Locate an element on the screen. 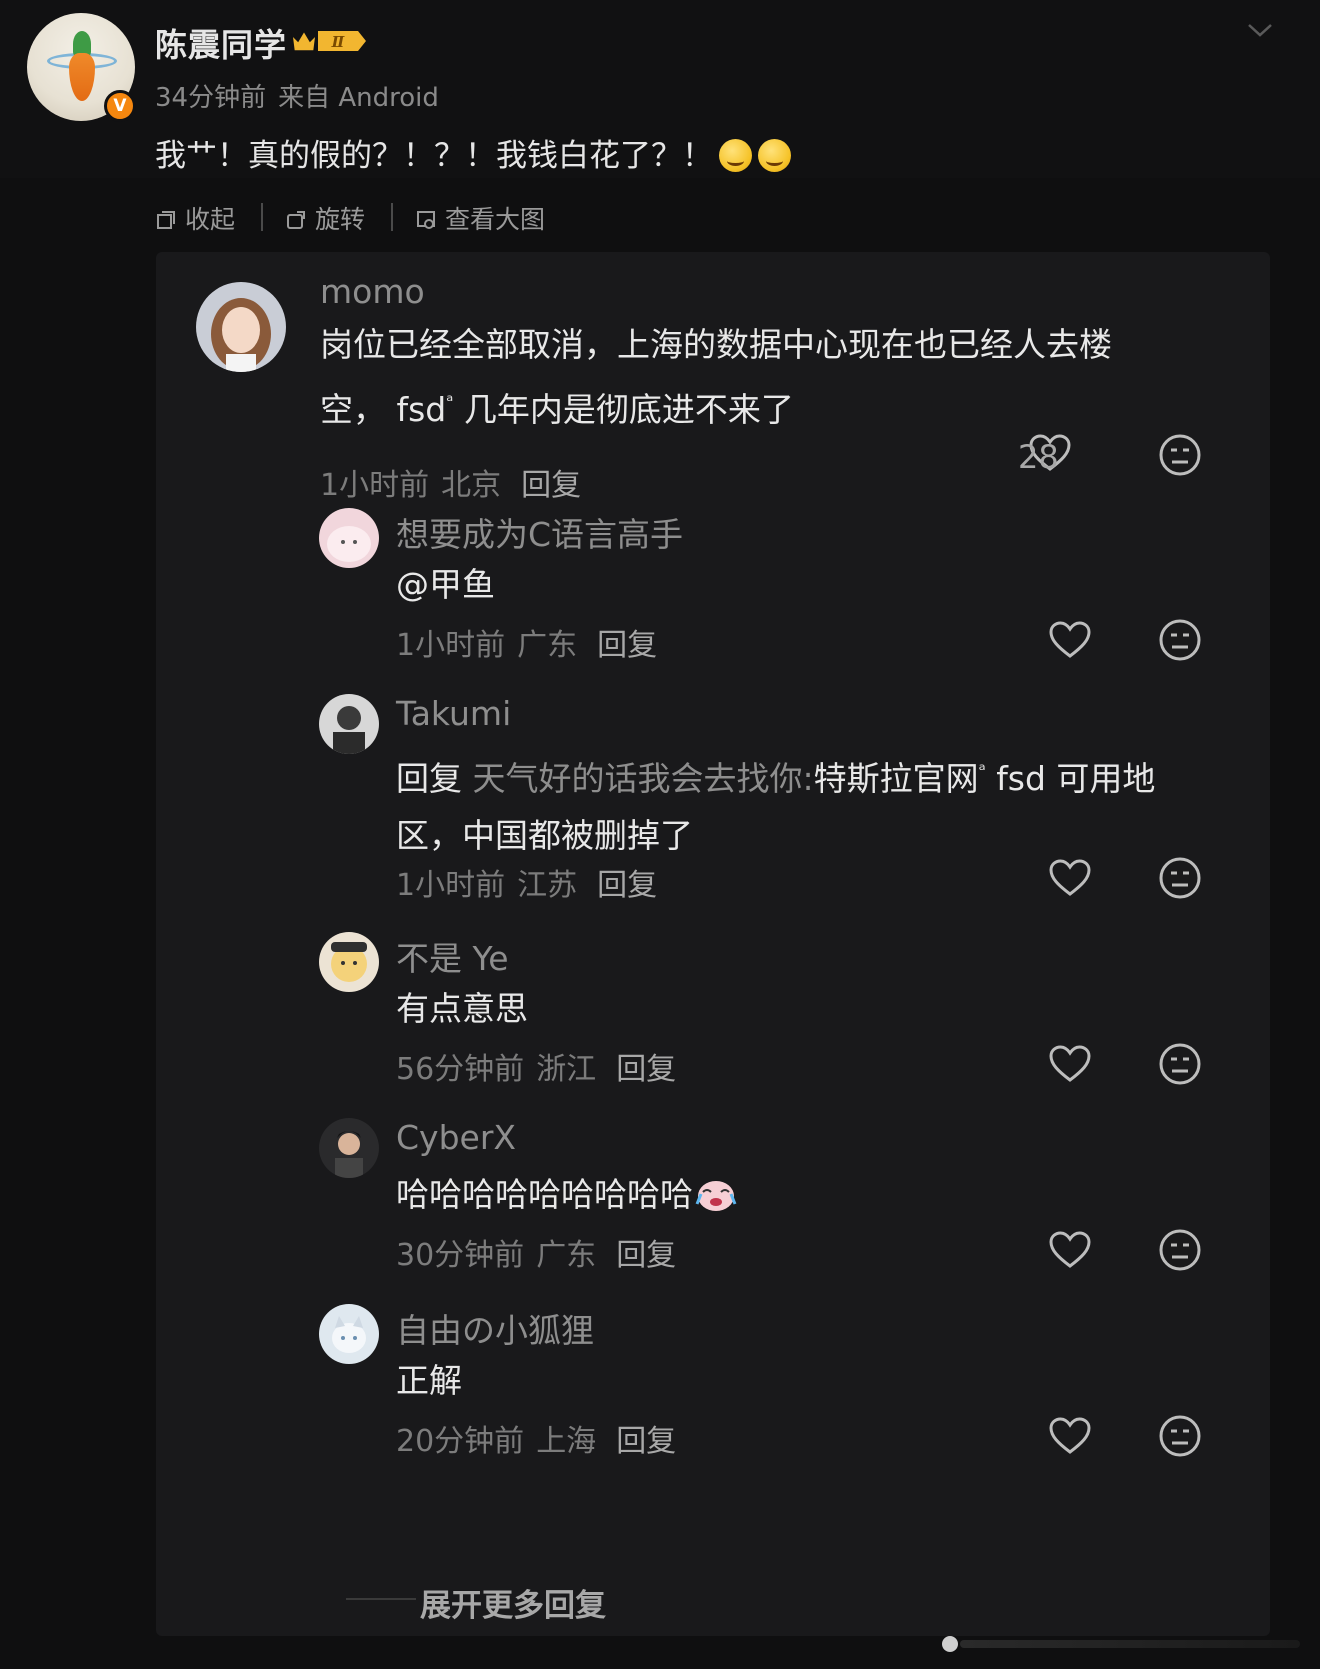 This screenshot has width=1320, height=1669. reply-text-content: 哈哈哈哈哈哈哈哈哈 is located at coordinates (544, 1194).